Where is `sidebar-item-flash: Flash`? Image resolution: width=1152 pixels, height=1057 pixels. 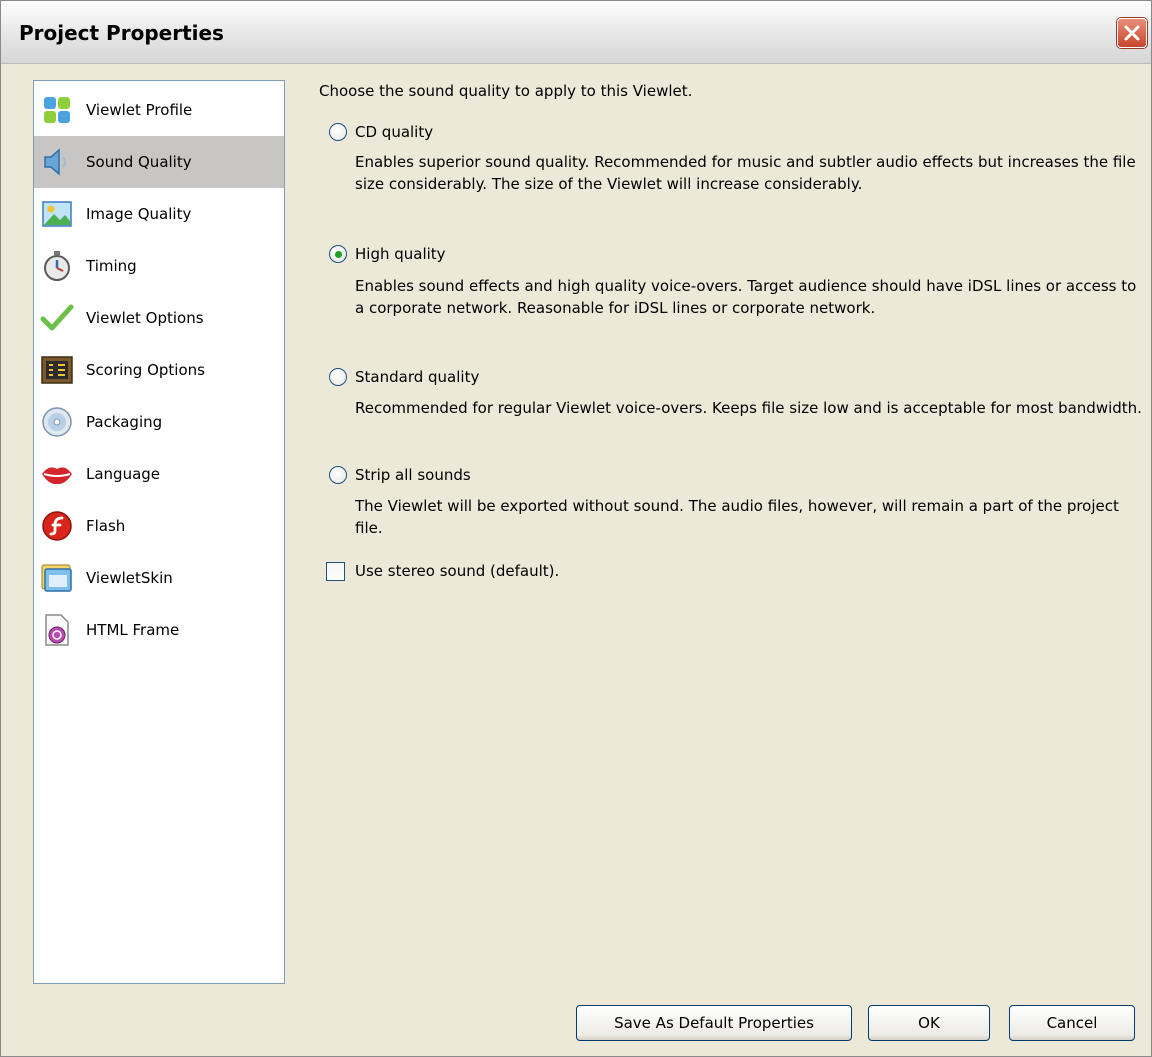 sidebar-item-flash: Flash is located at coordinates (159, 526).